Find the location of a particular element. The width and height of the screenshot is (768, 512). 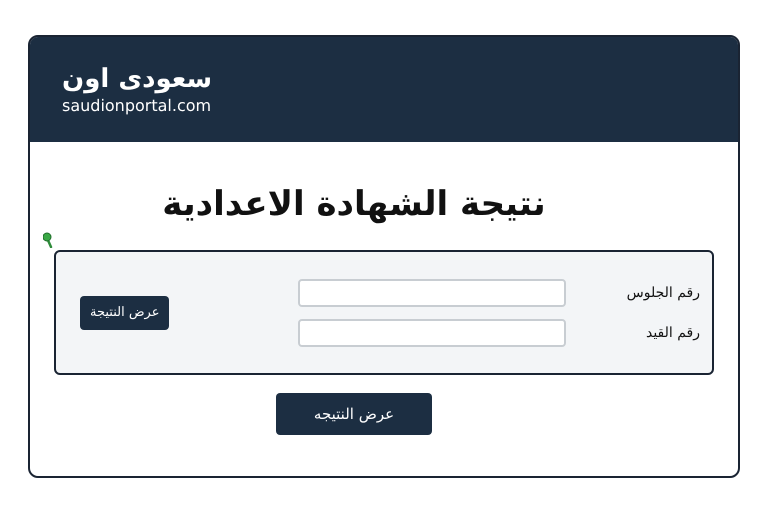

pin-icon is located at coordinates (49, 240).